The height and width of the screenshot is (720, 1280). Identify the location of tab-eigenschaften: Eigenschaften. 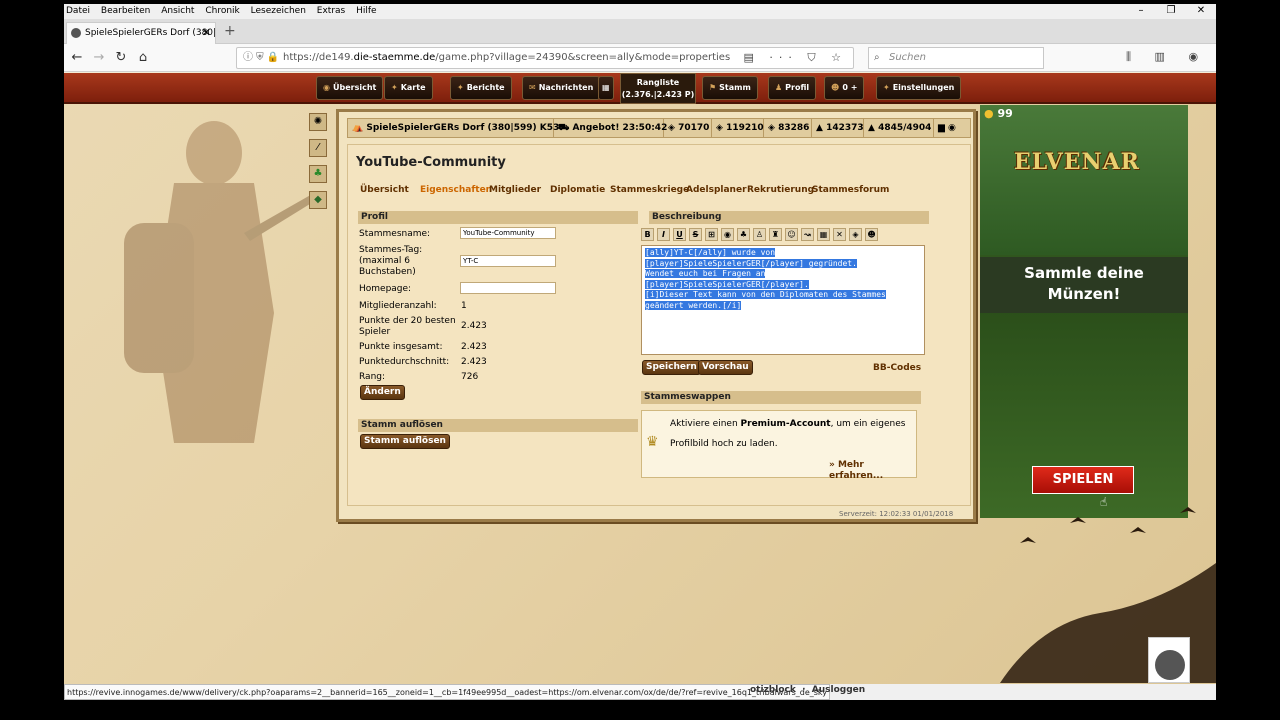
(456, 190).